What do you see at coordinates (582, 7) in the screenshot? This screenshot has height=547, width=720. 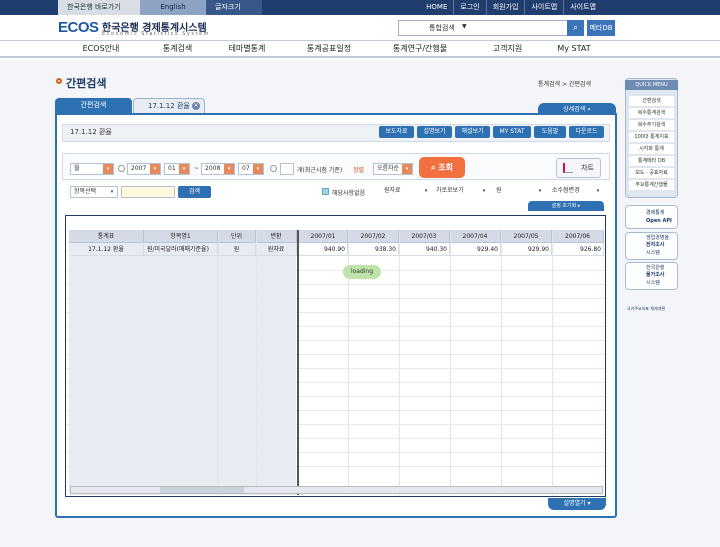 I see `sitemap-link-2: 사이트맵` at bounding box center [582, 7].